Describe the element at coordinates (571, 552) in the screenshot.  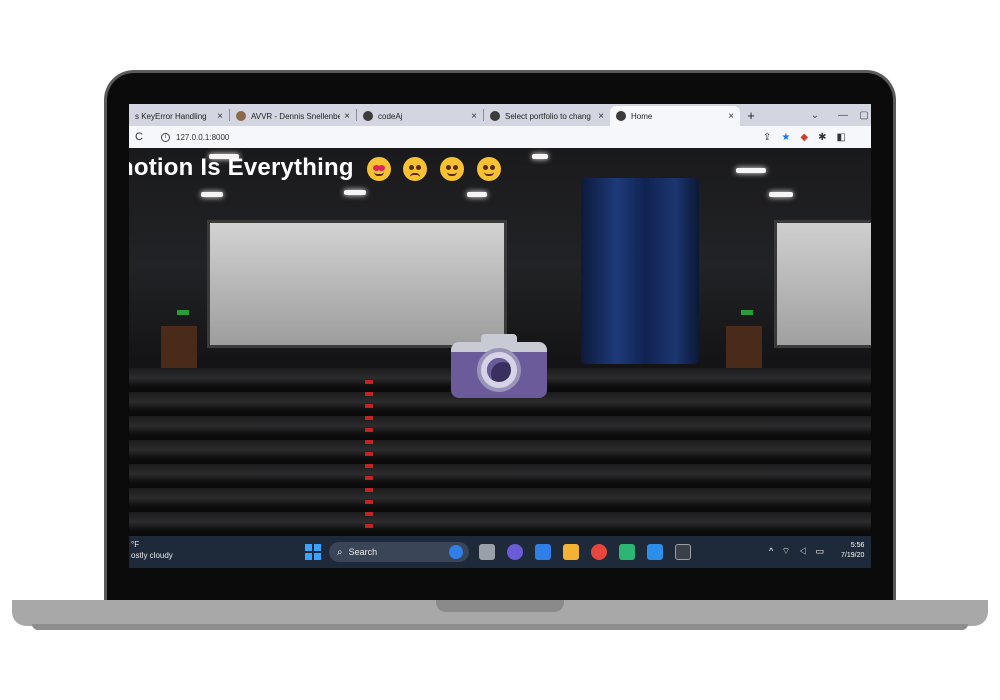
I see `file-explorer-icon` at that location.